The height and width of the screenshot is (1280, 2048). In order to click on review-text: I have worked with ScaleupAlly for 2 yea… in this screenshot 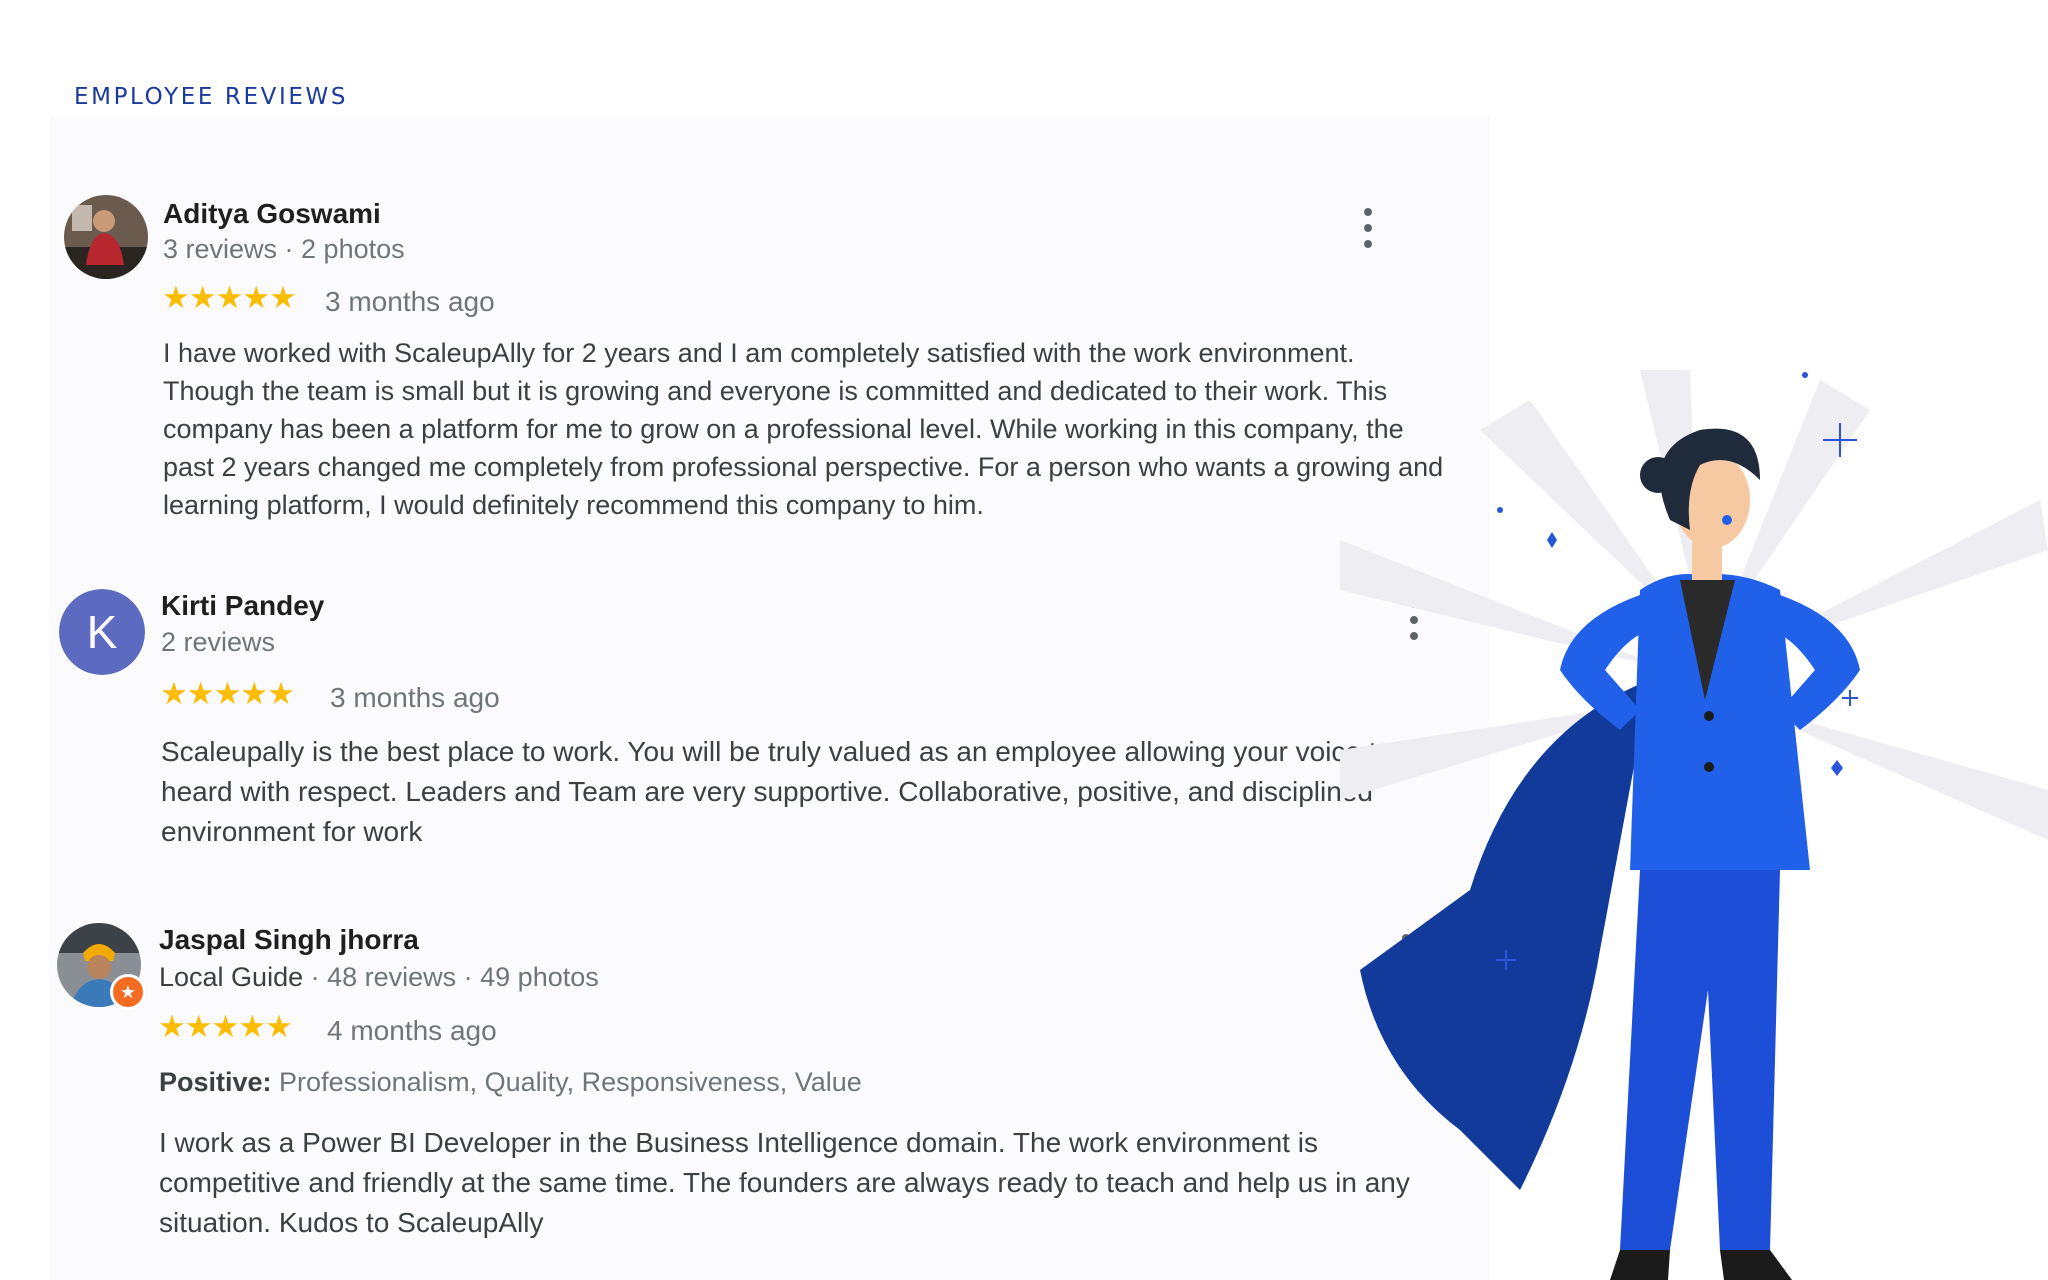, I will do `click(803, 429)`.